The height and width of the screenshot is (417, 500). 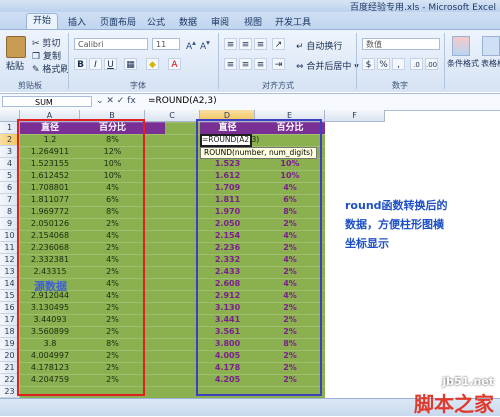 What do you see at coordinates (278, 44) in the screenshot?
I see `orientation-icon: ↗` at bounding box center [278, 44].